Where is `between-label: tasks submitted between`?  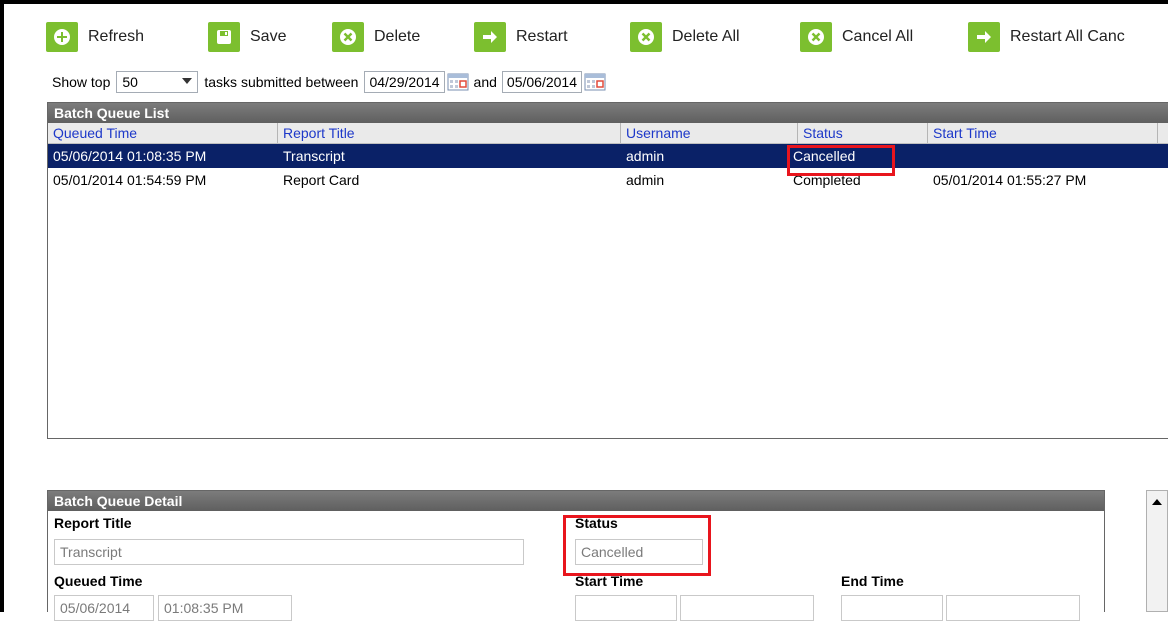
between-label: tasks submitted between is located at coordinates (281, 82).